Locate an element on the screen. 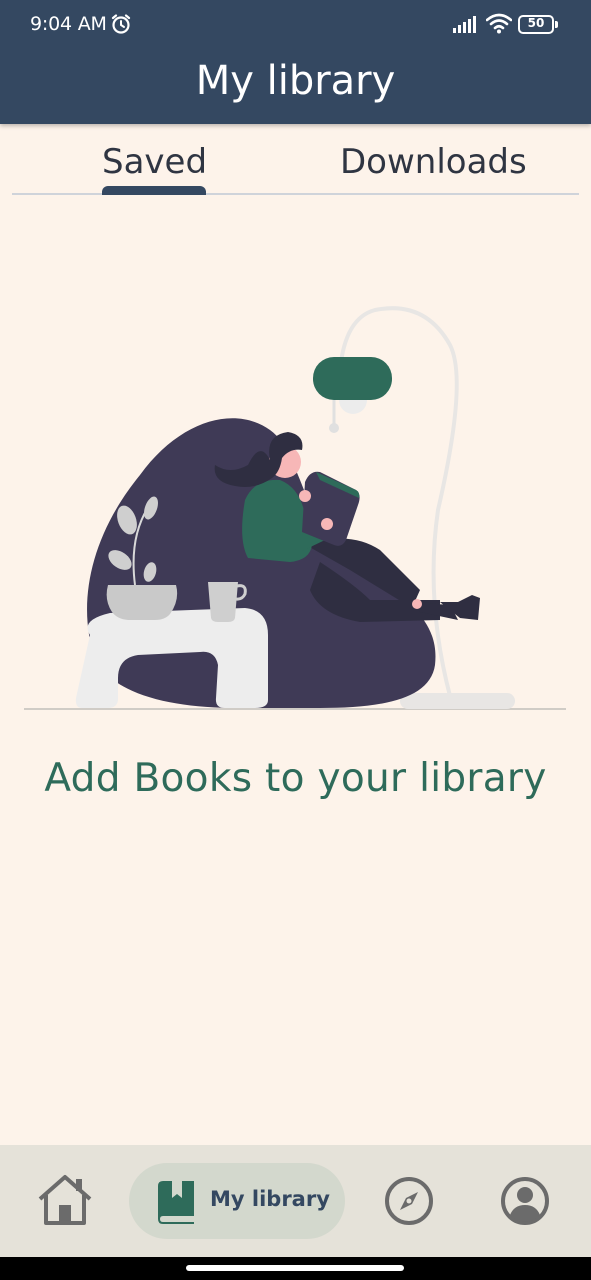  tab-selected-indicator is located at coordinates (154, 190).